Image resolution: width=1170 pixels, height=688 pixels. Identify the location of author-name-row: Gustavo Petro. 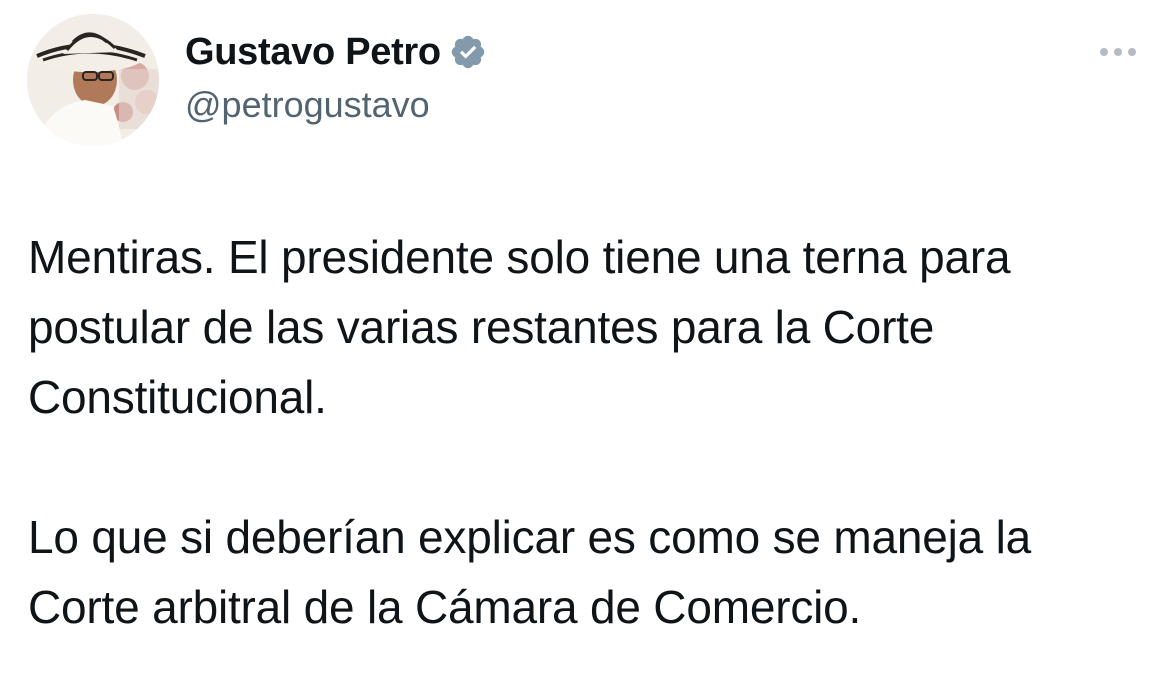
(336, 52).